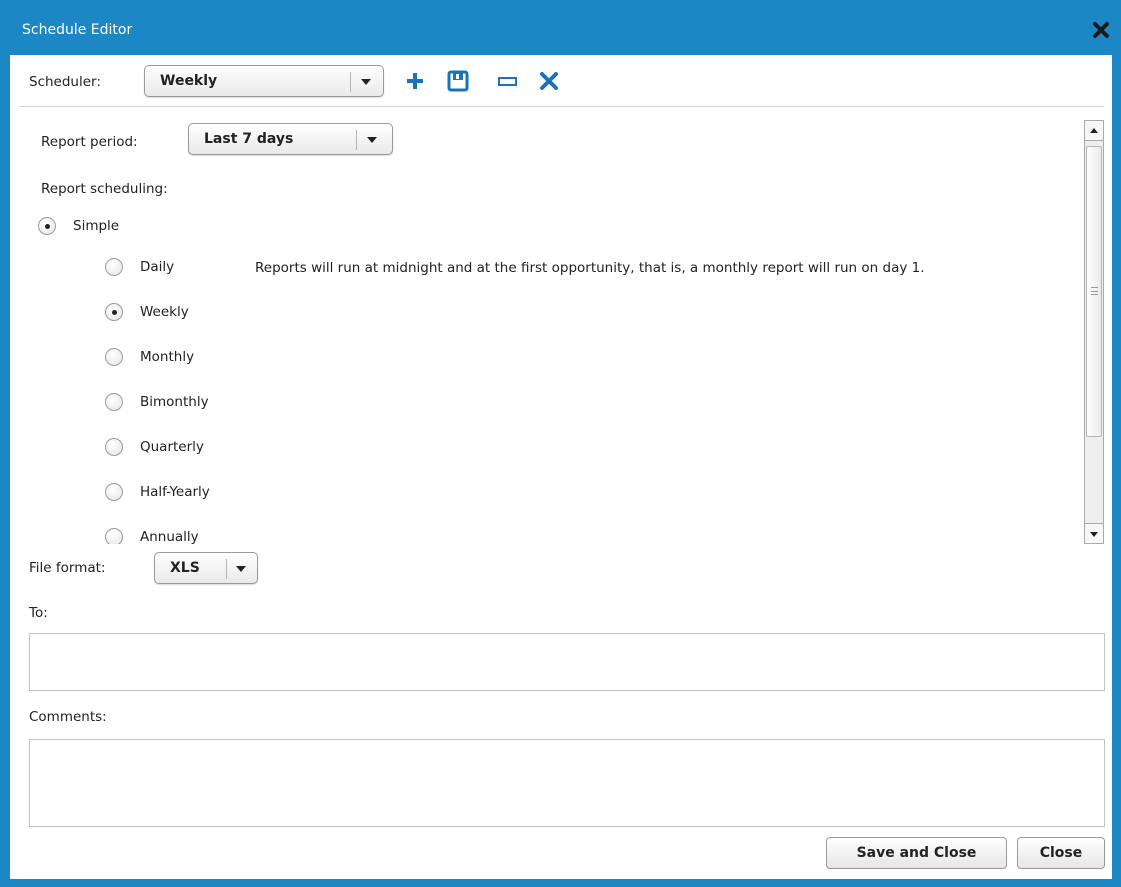 The height and width of the screenshot is (887, 1121). I want to click on add-icon, so click(415, 81).